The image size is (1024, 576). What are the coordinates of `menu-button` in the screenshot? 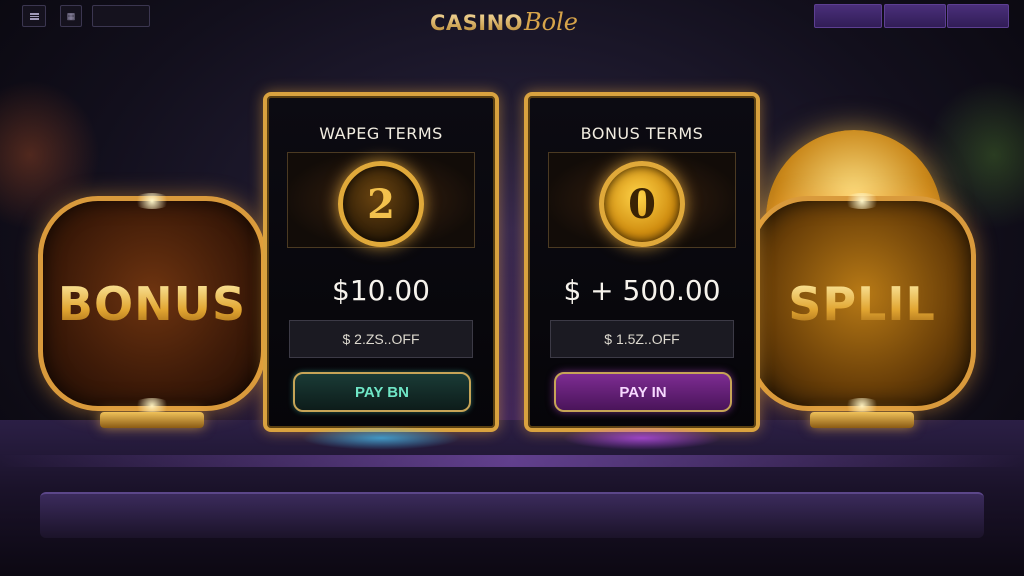 It's located at (34, 16).